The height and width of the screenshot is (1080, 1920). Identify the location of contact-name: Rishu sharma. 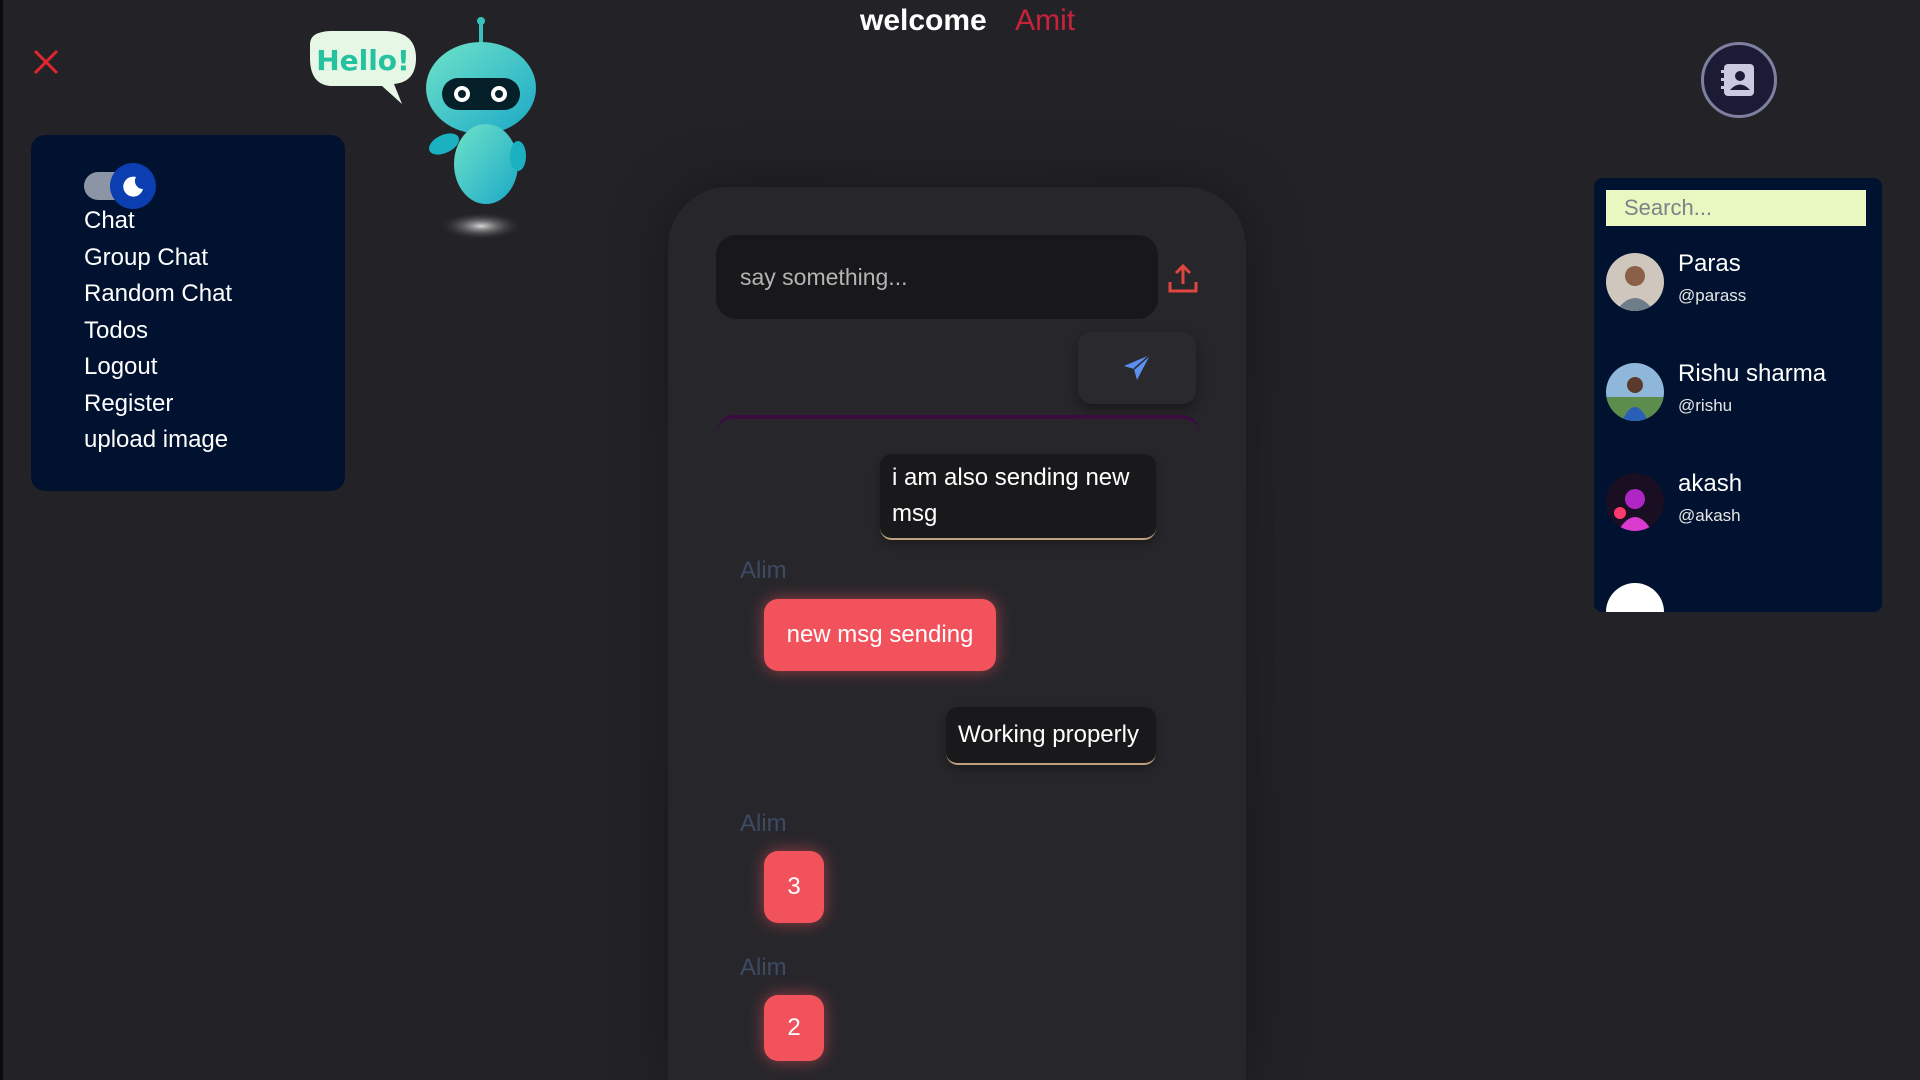
(1752, 373).